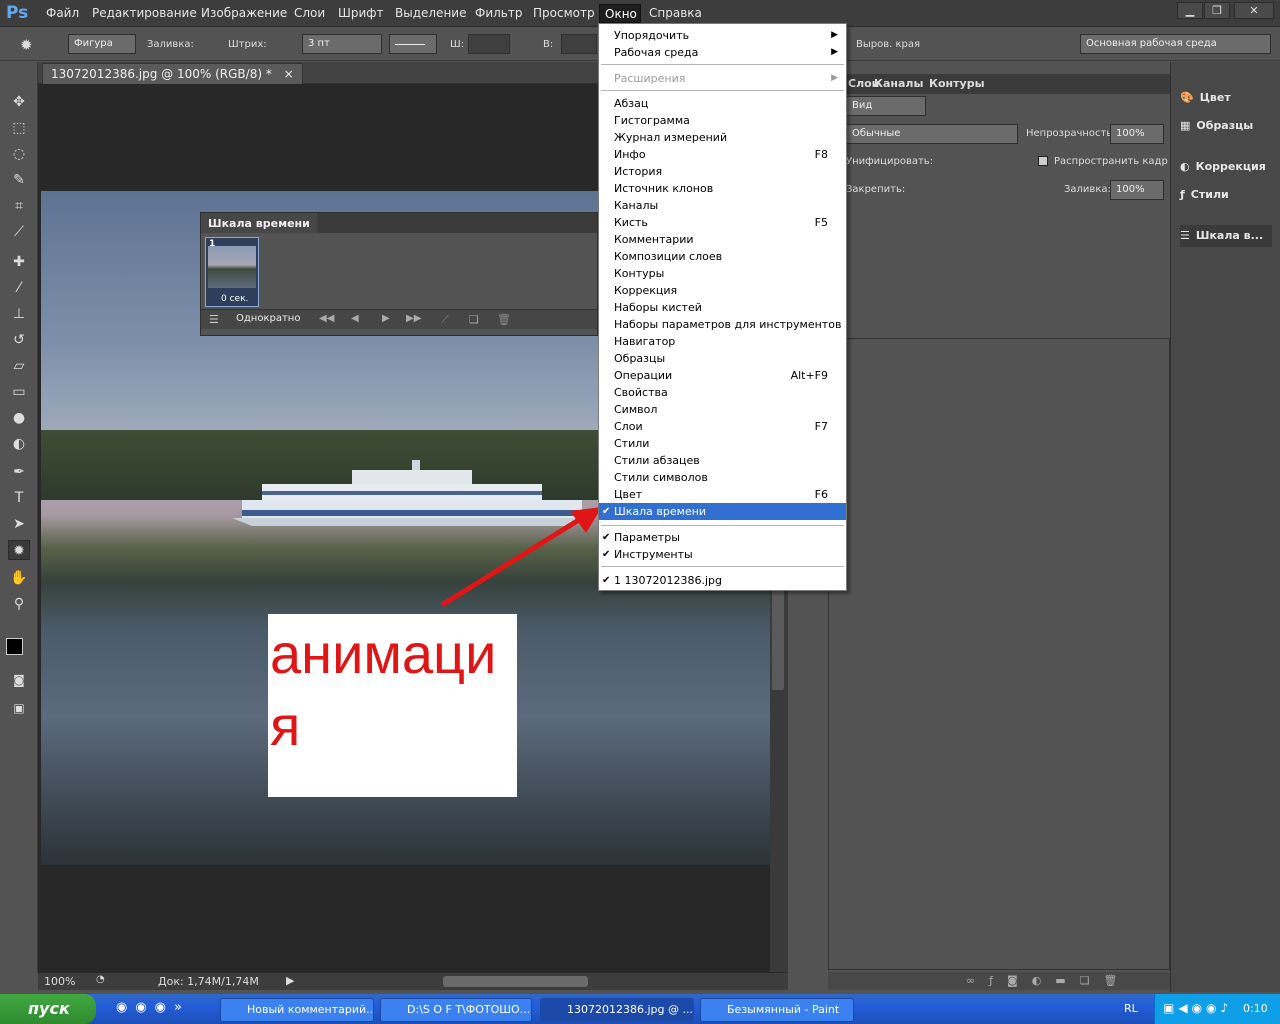 The image size is (1280, 1024). I want to click on menu-item: Абзац, so click(722, 103).